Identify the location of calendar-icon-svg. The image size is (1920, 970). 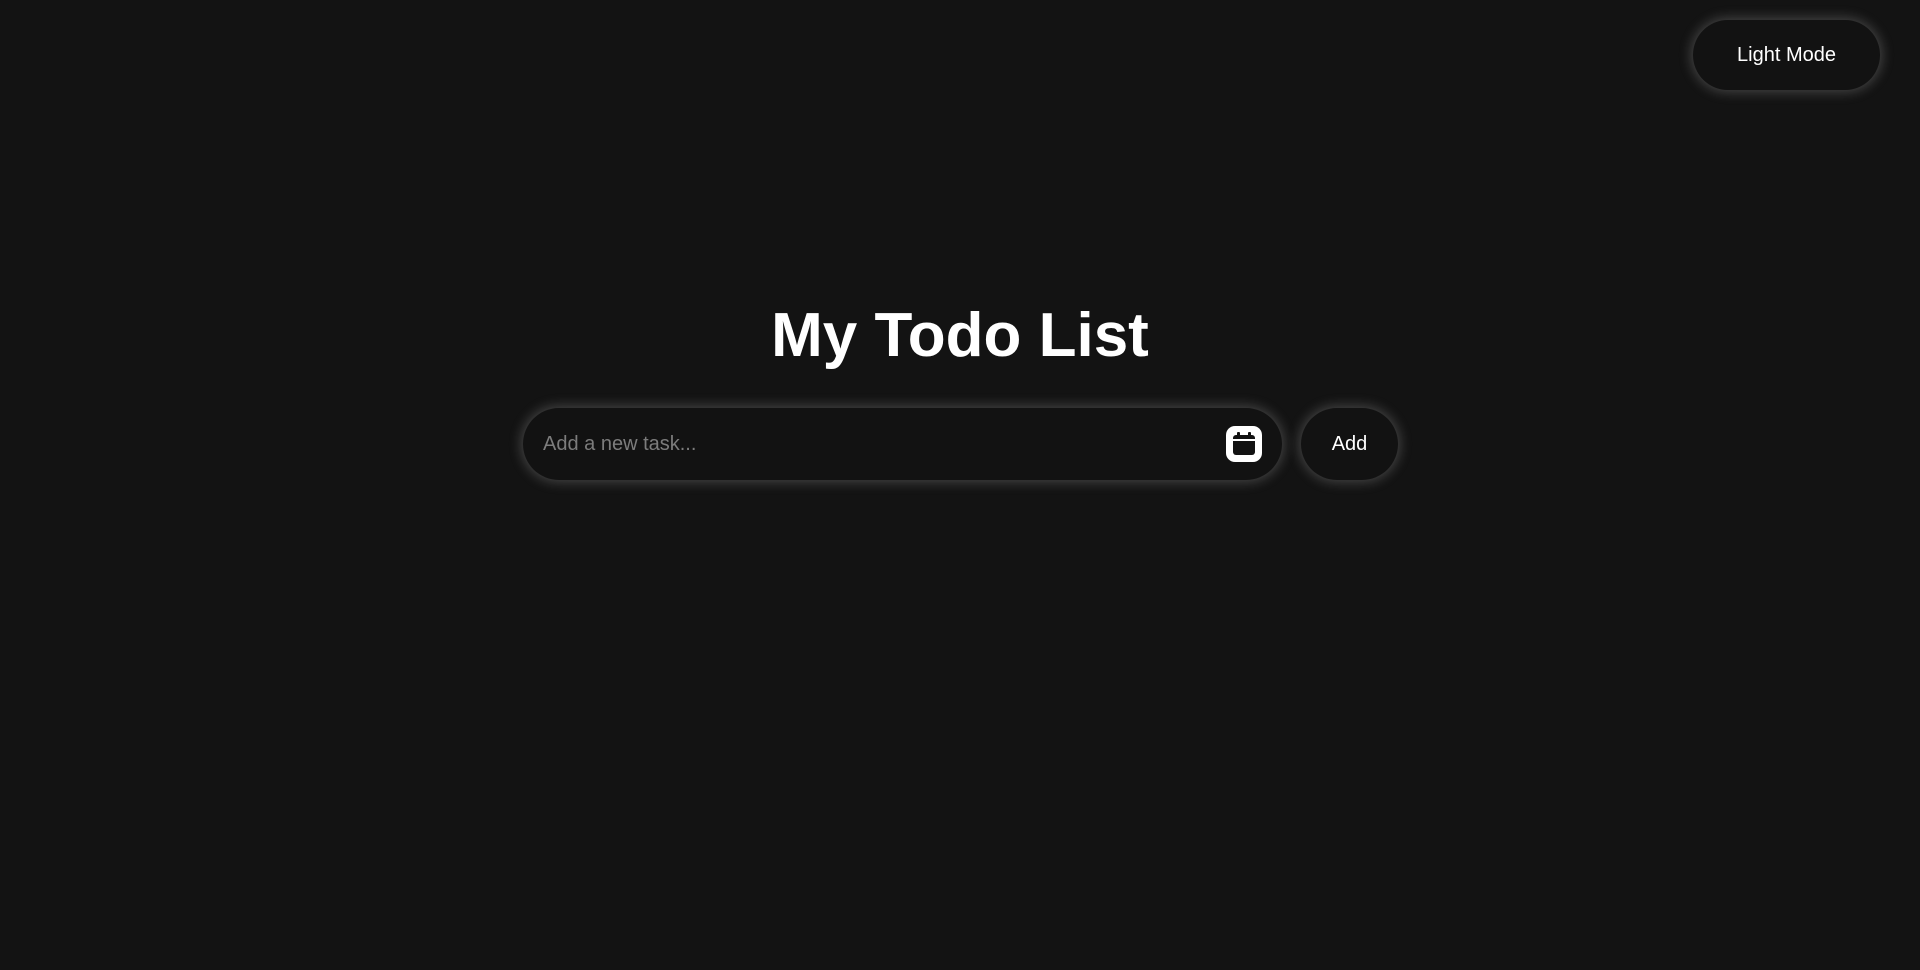
(1244, 443).